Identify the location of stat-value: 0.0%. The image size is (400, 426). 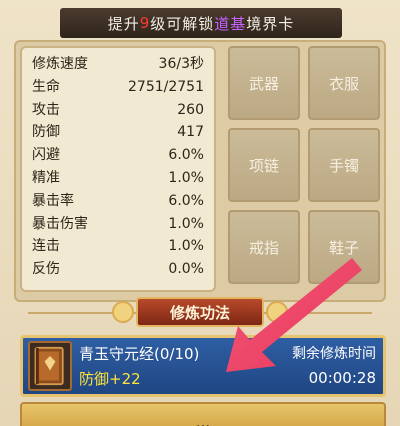
(186, 269).